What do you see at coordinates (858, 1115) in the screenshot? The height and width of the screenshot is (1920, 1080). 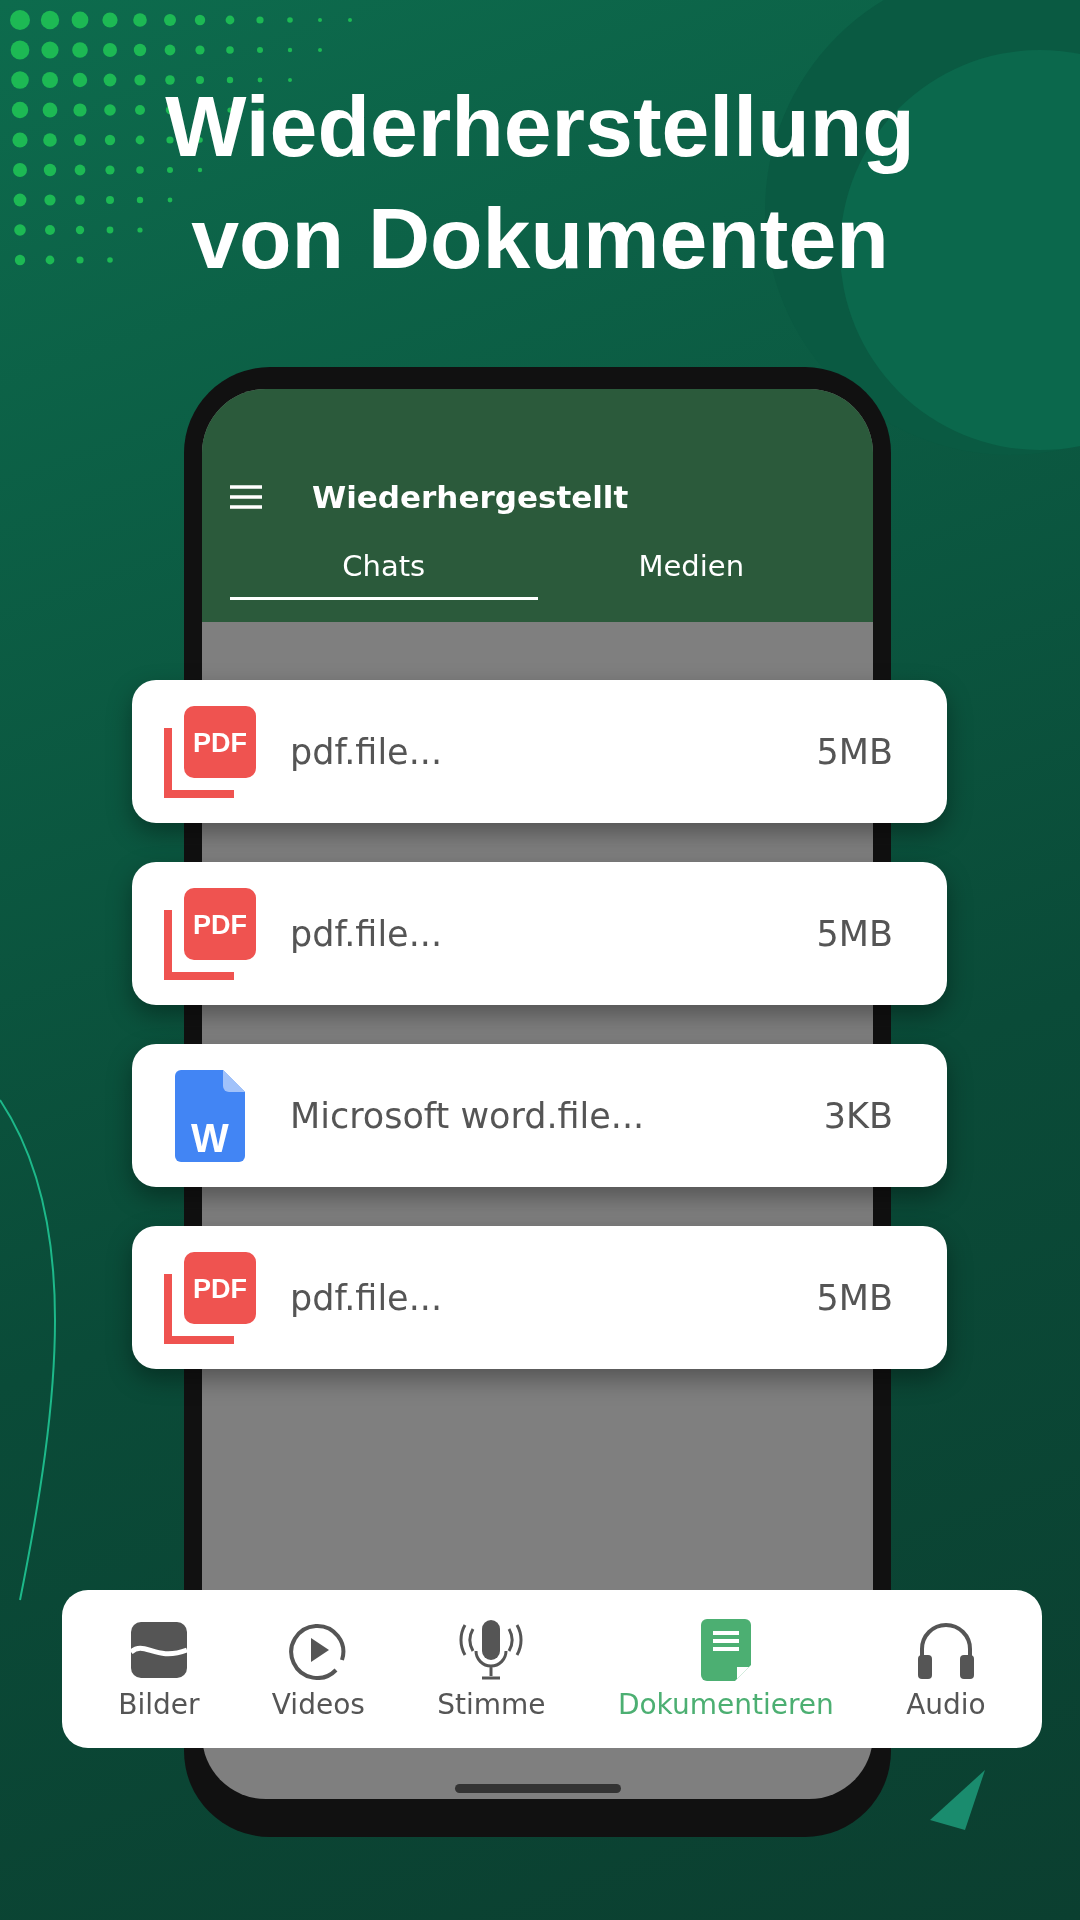 I see `file-size: 3KB` at bounding box center [858, 1115].